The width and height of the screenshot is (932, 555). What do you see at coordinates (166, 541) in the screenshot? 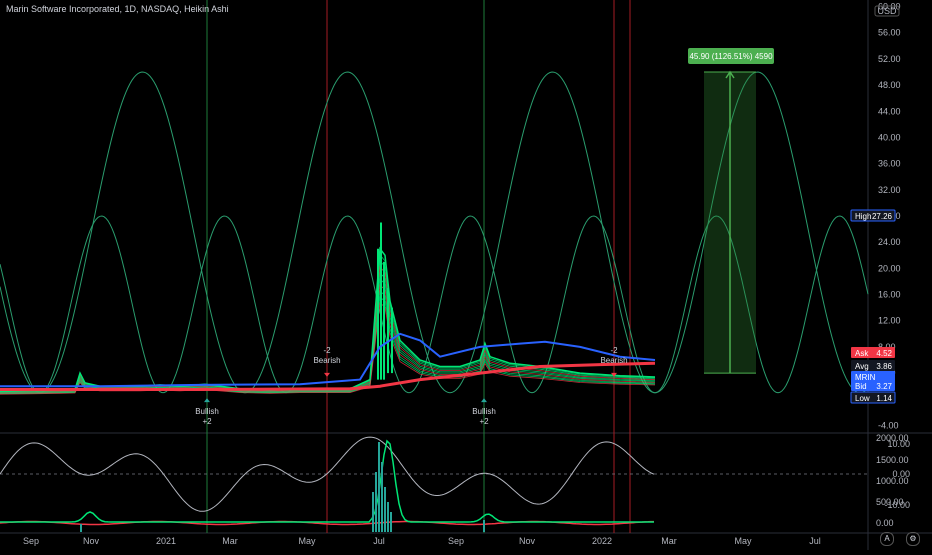
I see `time-tick-label: 2021` at bounding box center [166, 541].